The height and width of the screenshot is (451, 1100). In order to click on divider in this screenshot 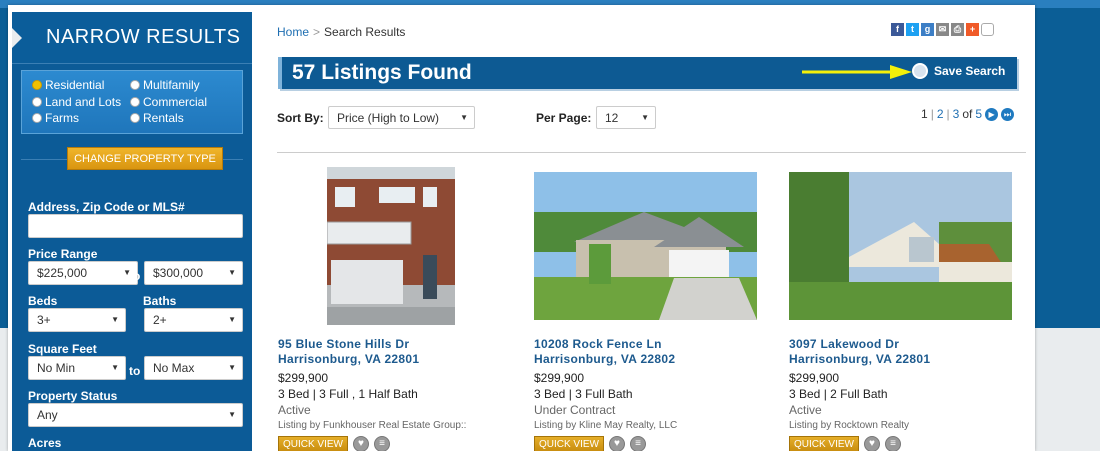, I will do `click(651, 152)`.